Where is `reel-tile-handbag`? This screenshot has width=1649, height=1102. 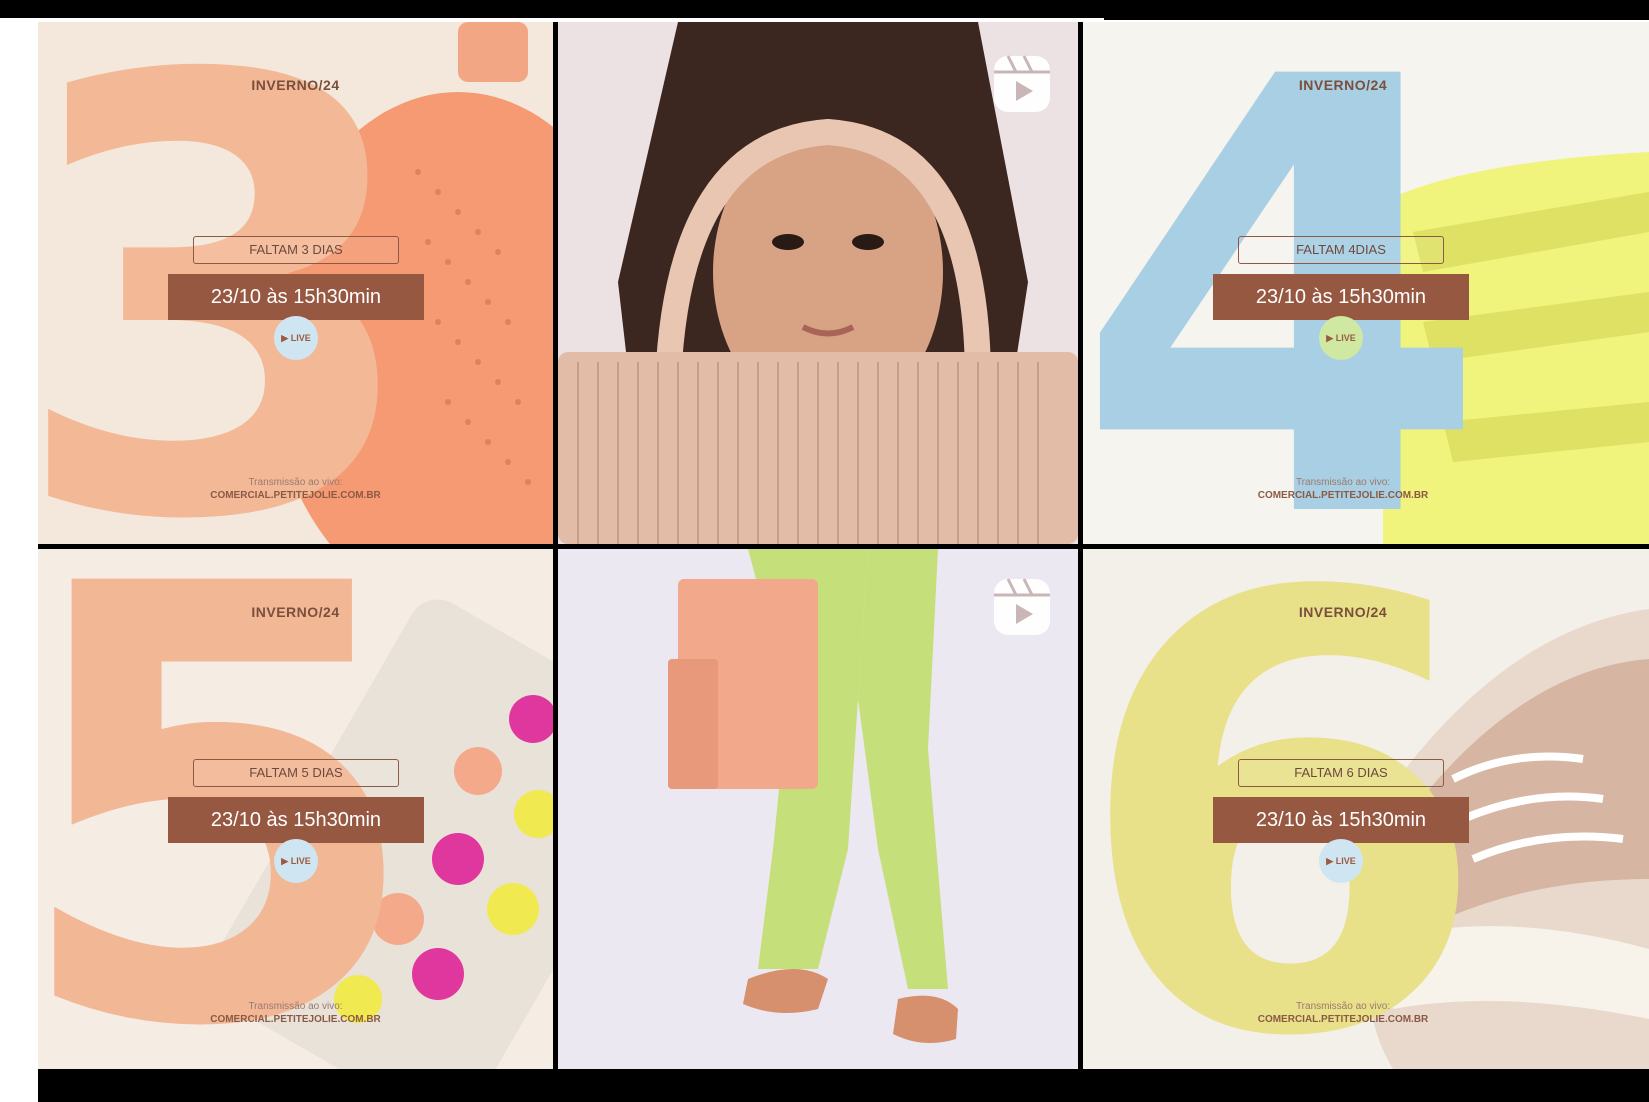
reel-tile-handbag is located at coordinates (818, 283).